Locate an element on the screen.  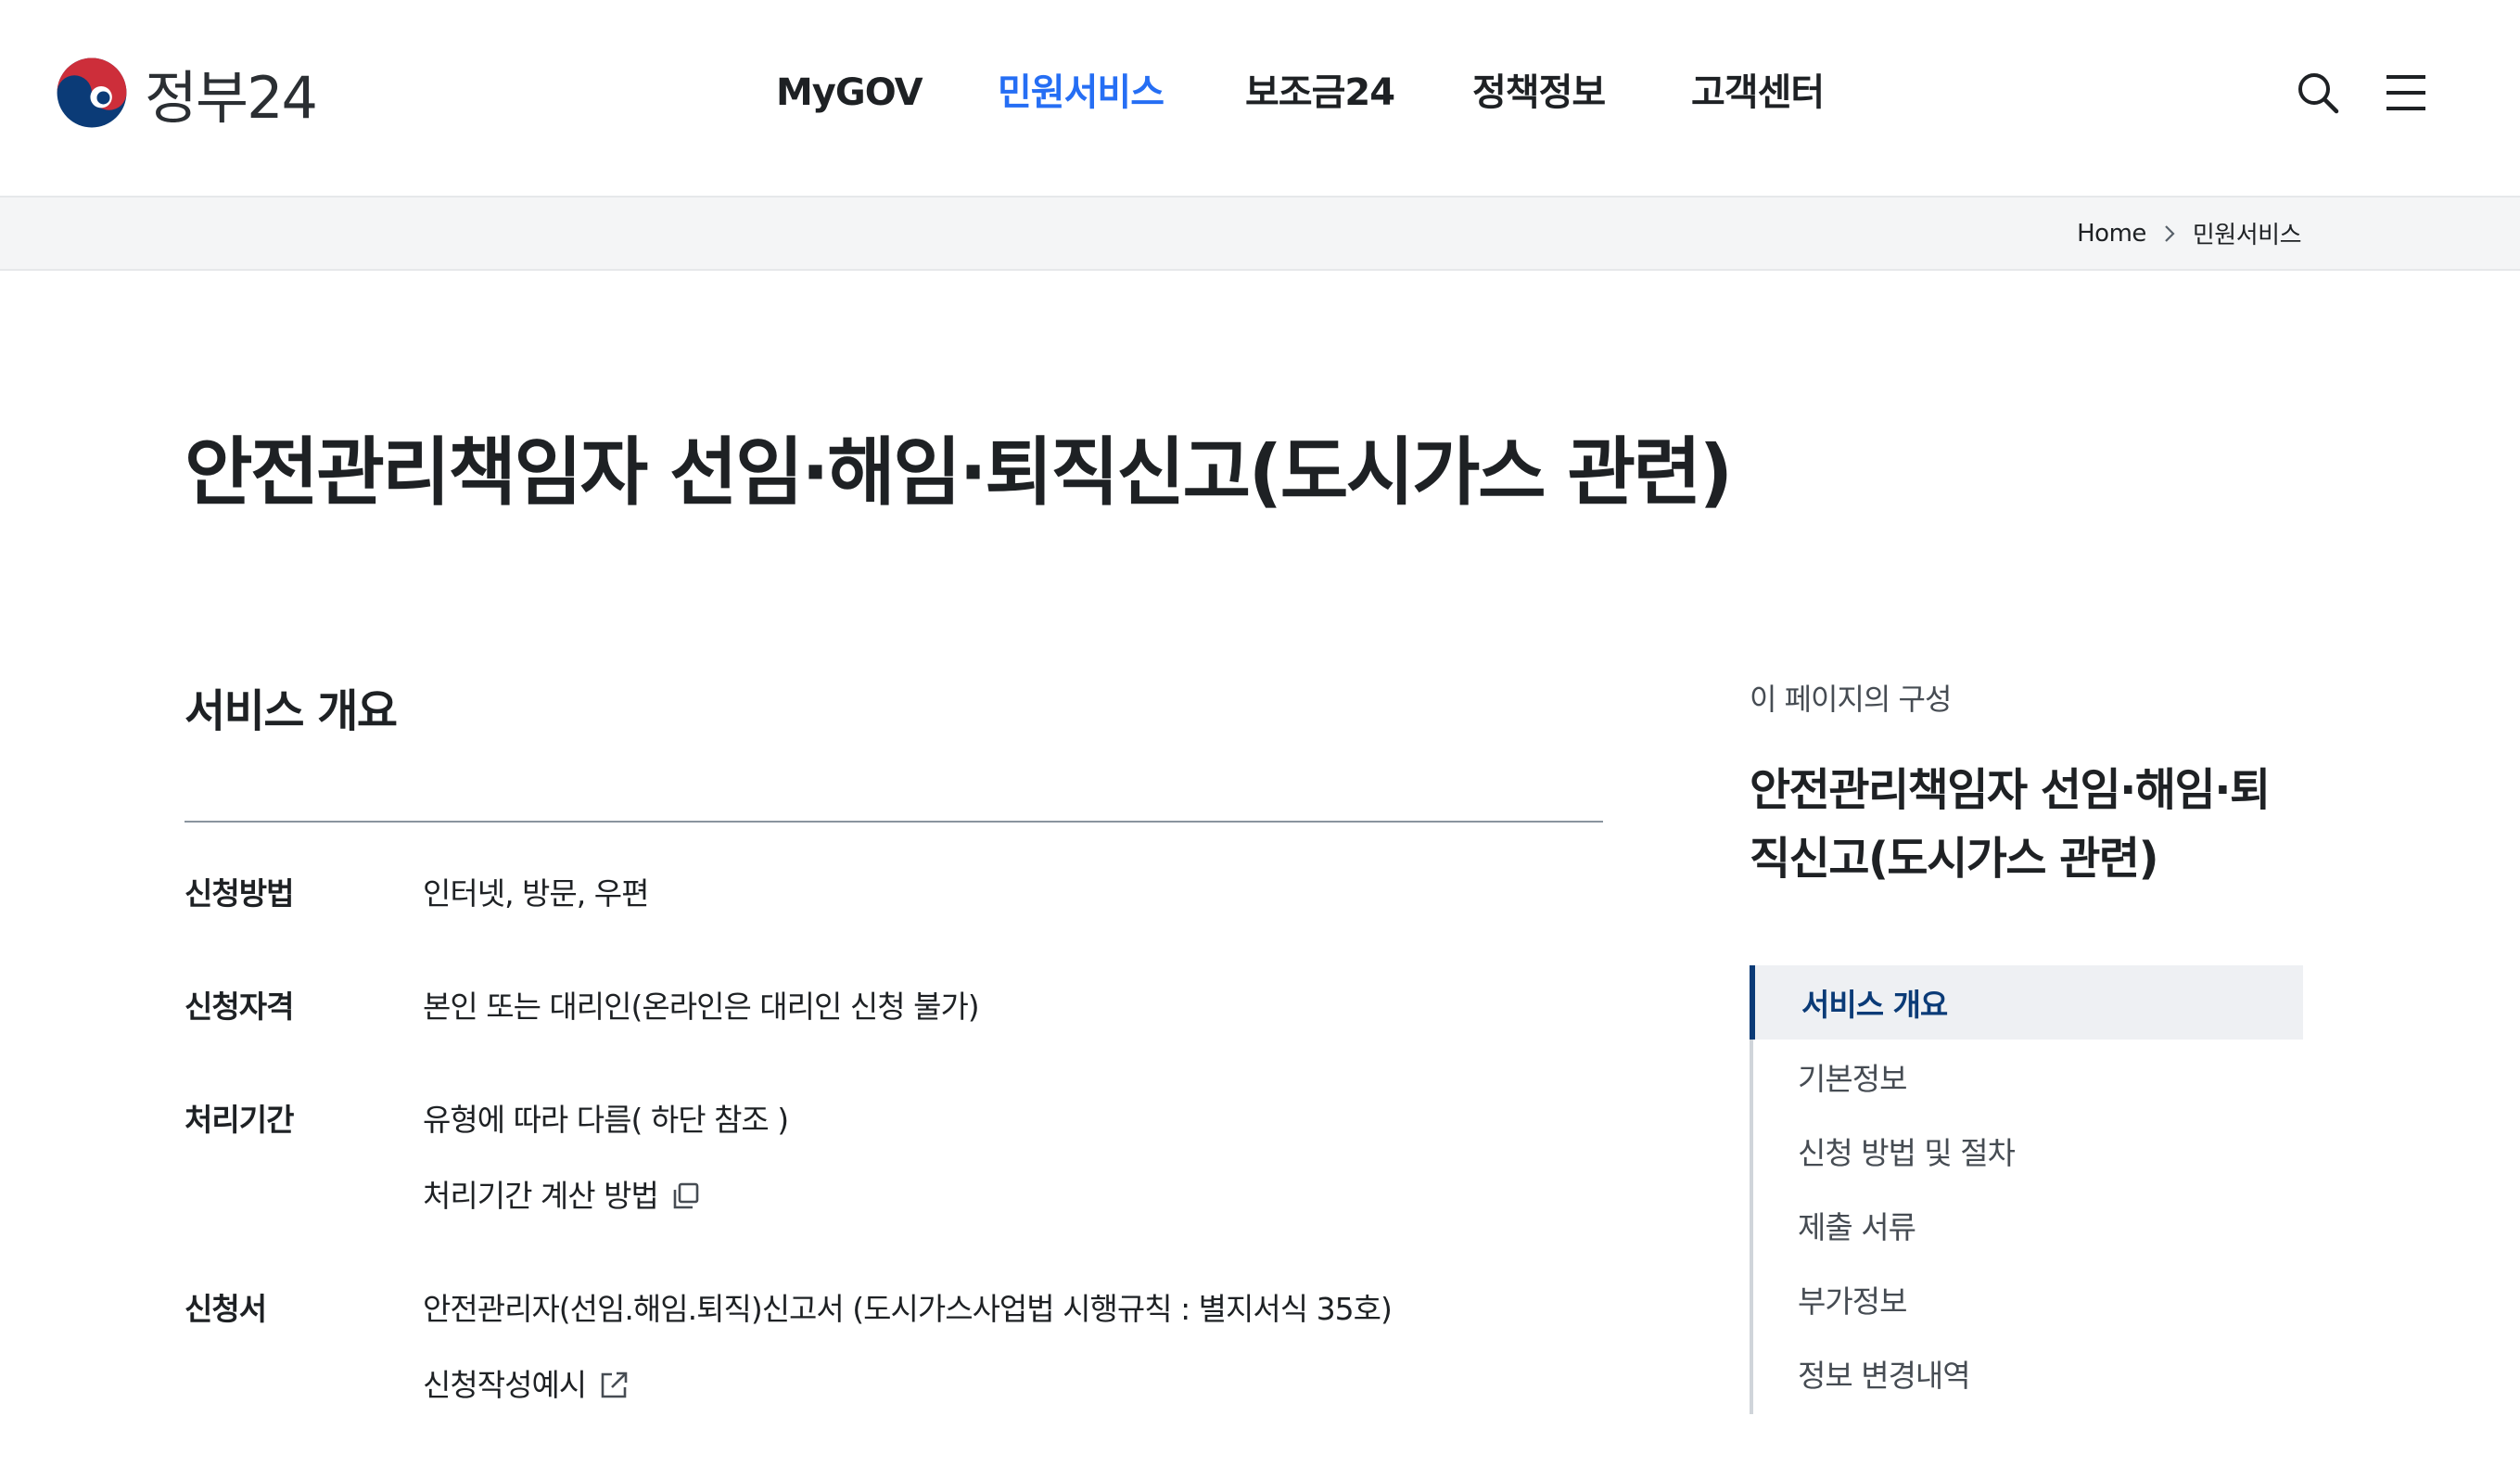
site-header: 정부24 MyGOV 민원서비스 보조금24 정책정보 고객센터 is located at coordinates (1260, 98).